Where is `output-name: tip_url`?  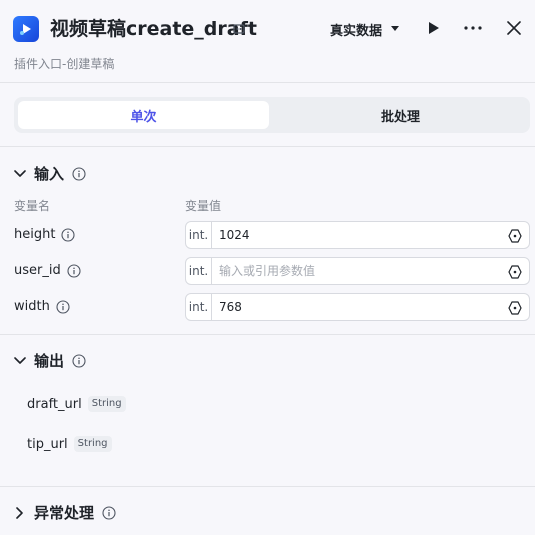 output-name: tip_url is located at coordinates (47, 444).